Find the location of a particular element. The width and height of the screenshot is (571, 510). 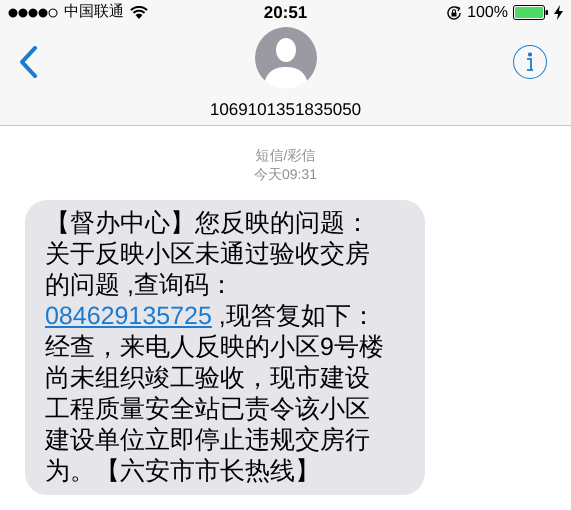

message-type-label: 短信/彩信 is located at coordinates (286, 155).